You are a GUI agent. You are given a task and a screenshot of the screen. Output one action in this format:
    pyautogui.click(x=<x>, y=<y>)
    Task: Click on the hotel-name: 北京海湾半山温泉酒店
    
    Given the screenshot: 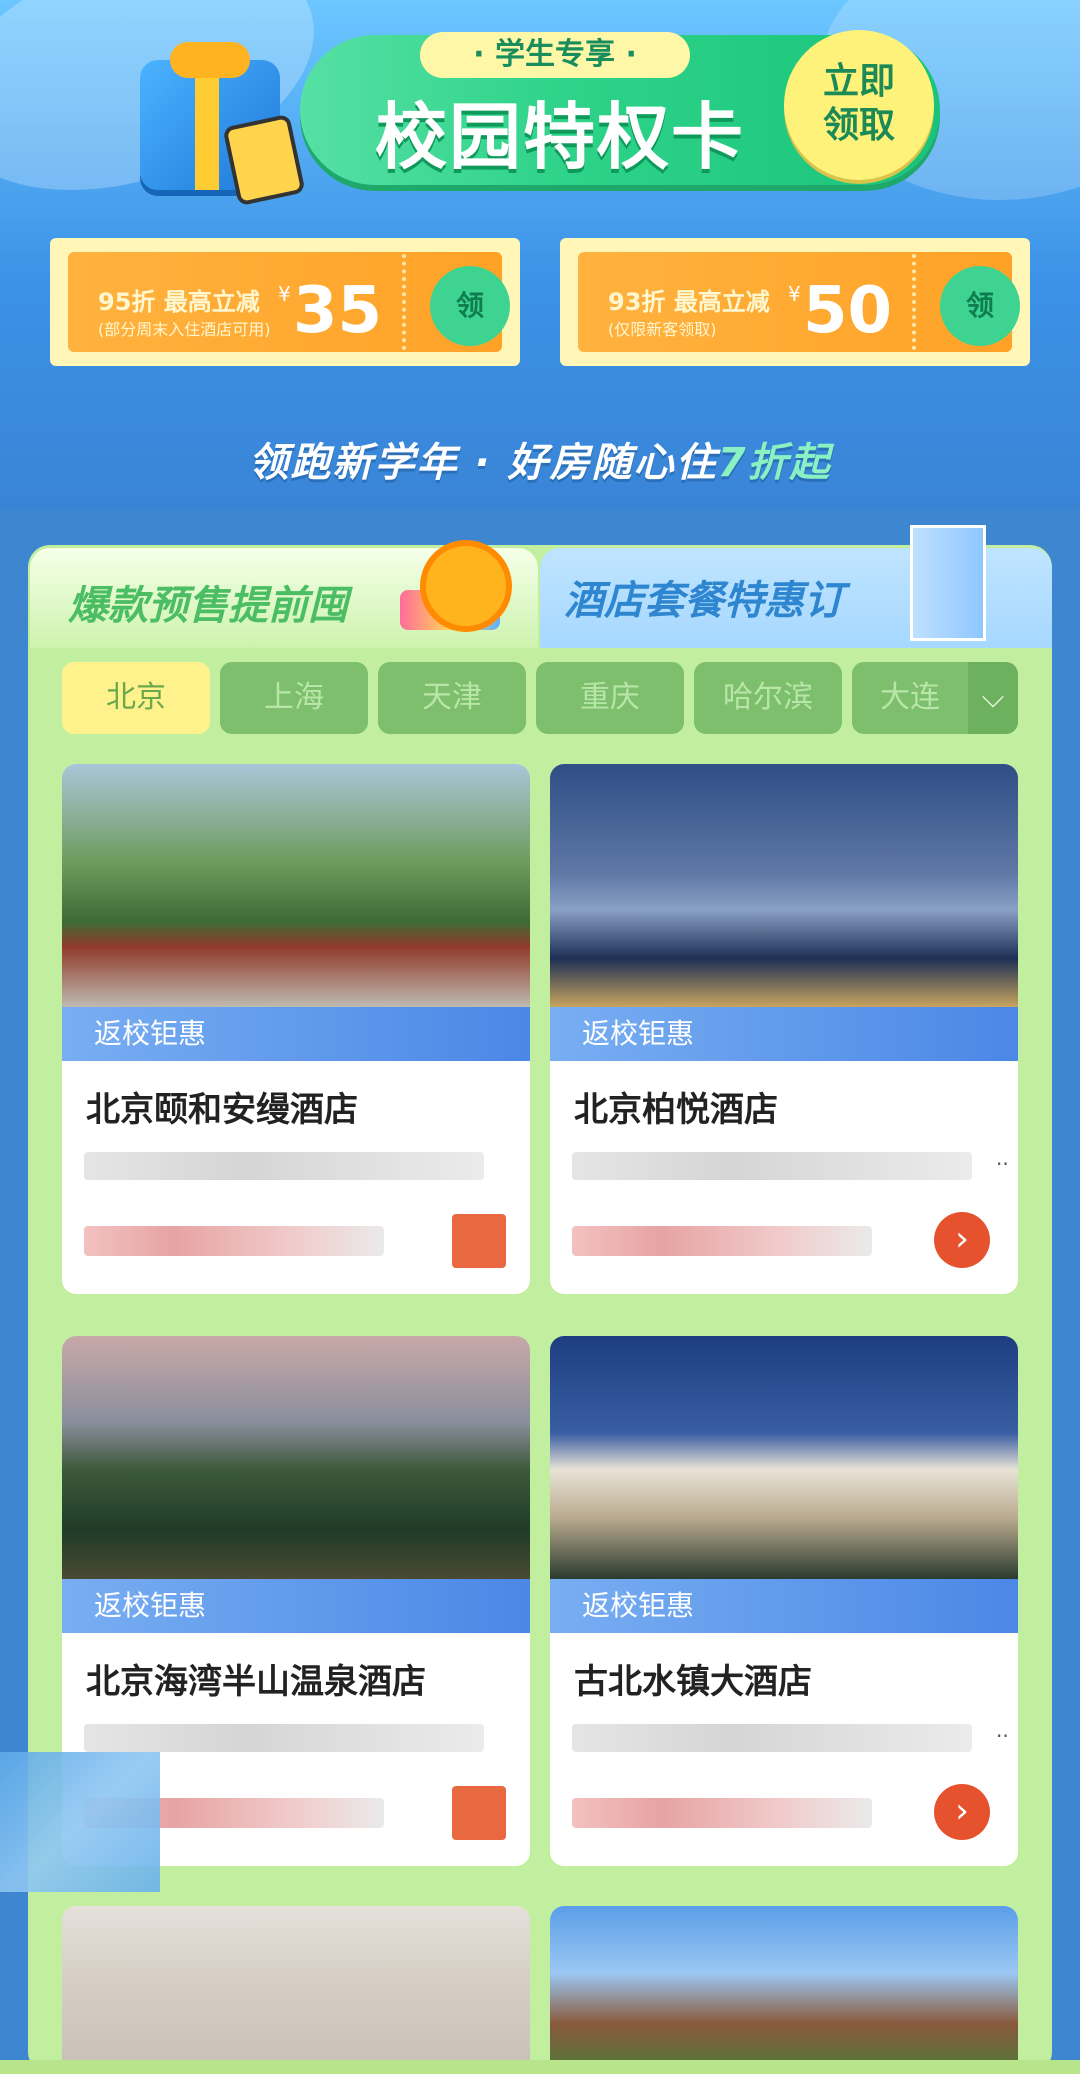 What is the action you would take?
    pyautogui.click(x=256, y=1682)
    